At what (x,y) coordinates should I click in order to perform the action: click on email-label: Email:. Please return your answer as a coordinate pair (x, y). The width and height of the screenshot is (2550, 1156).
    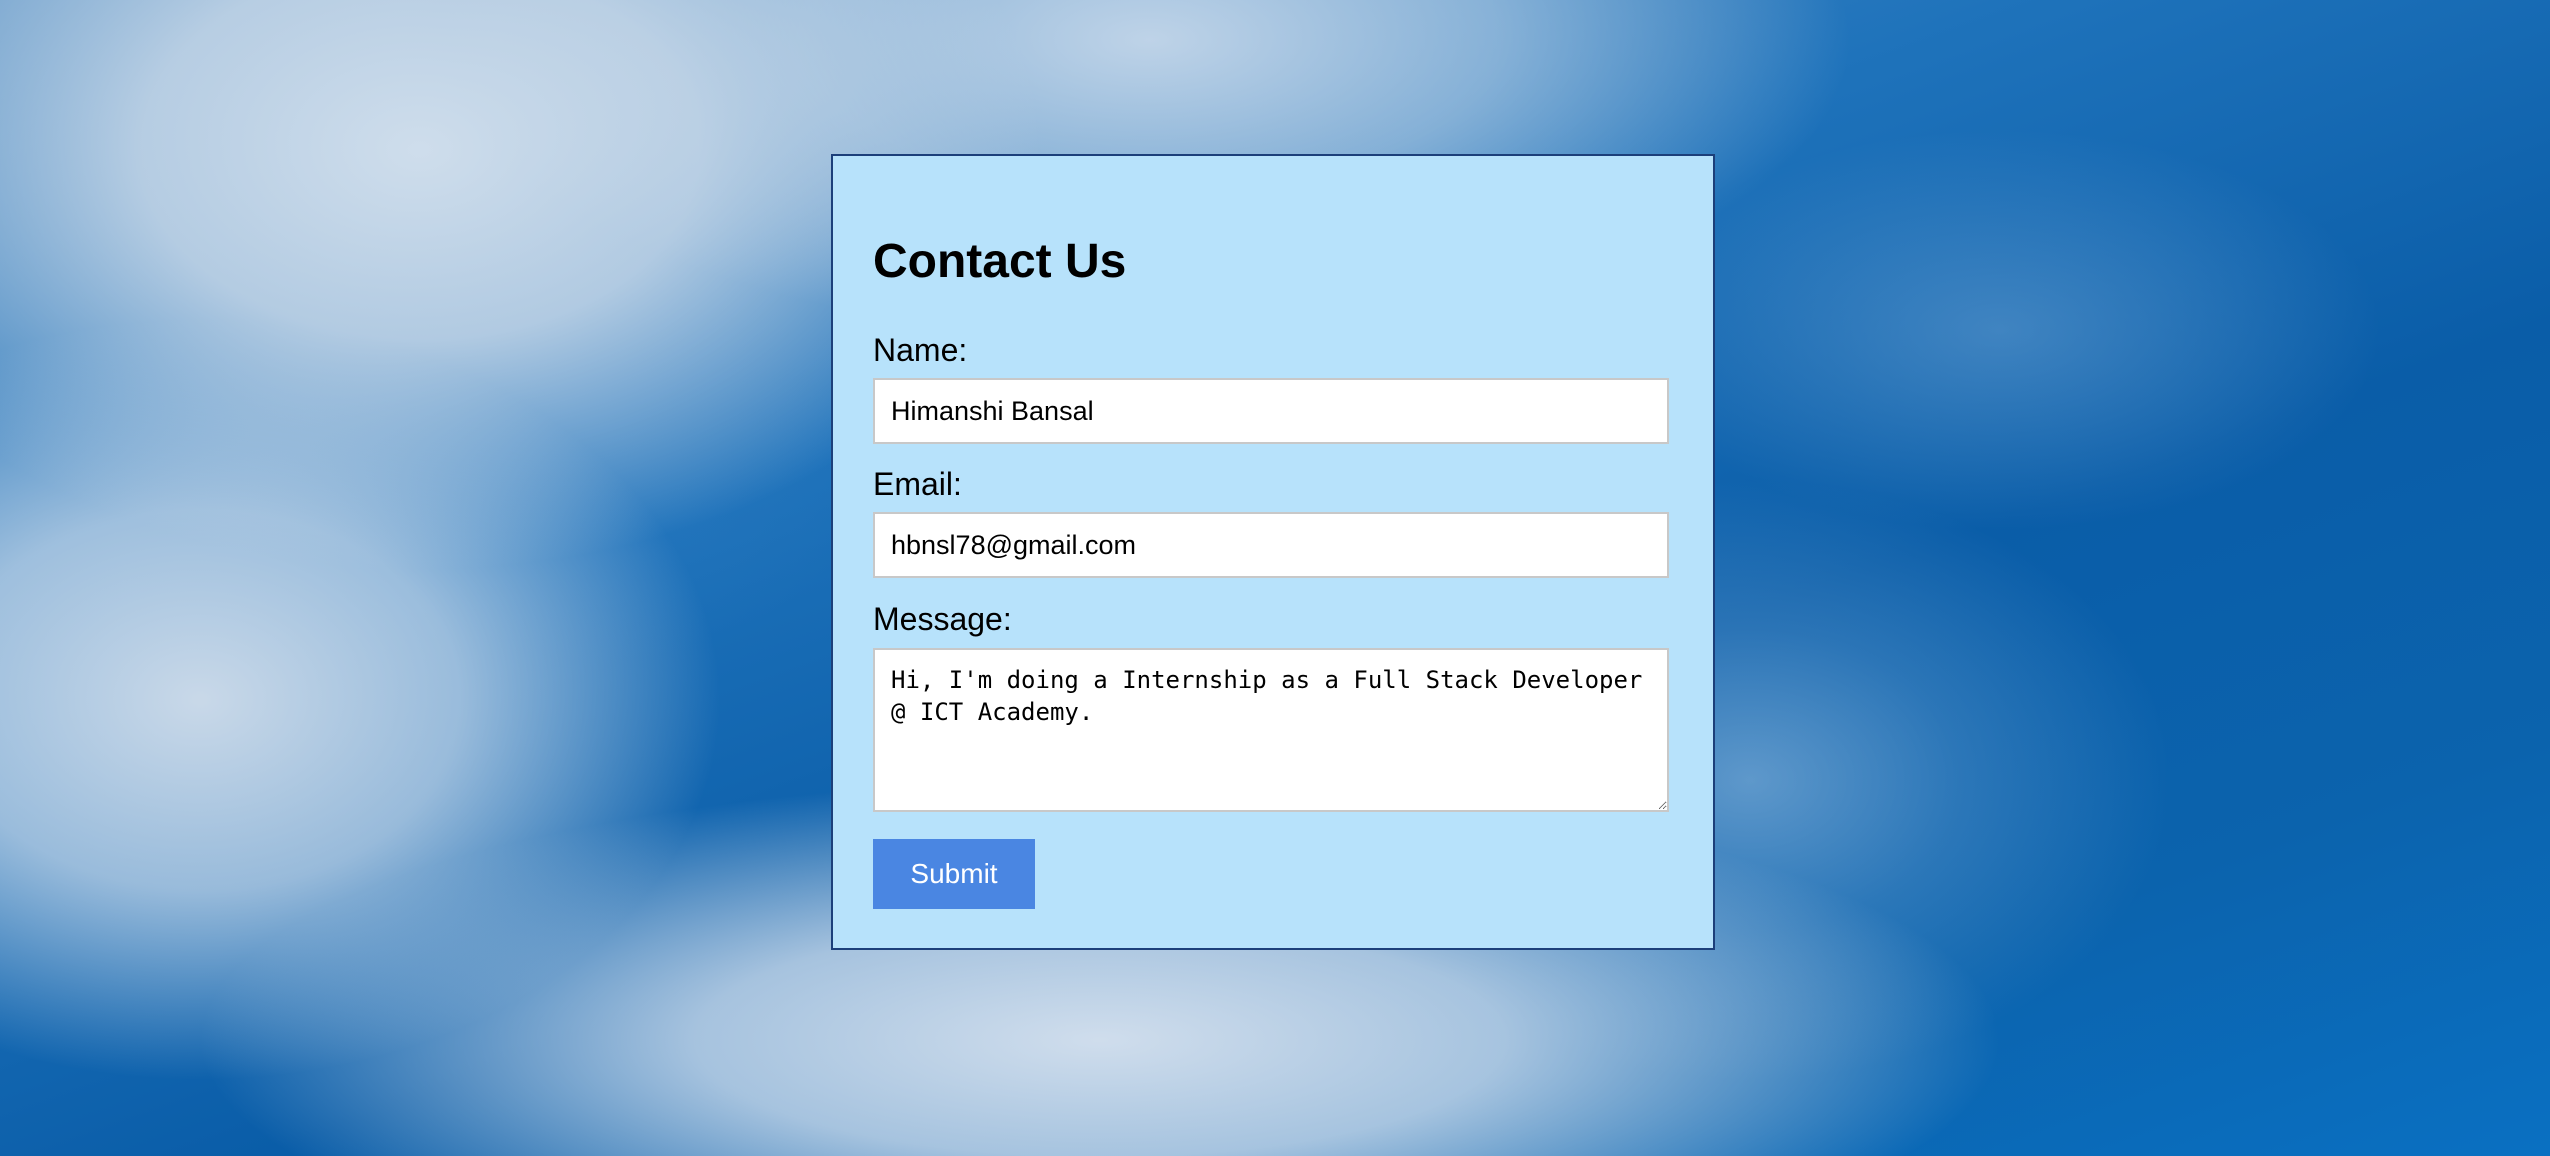
    Looking at the image, I should click on (917, 484).